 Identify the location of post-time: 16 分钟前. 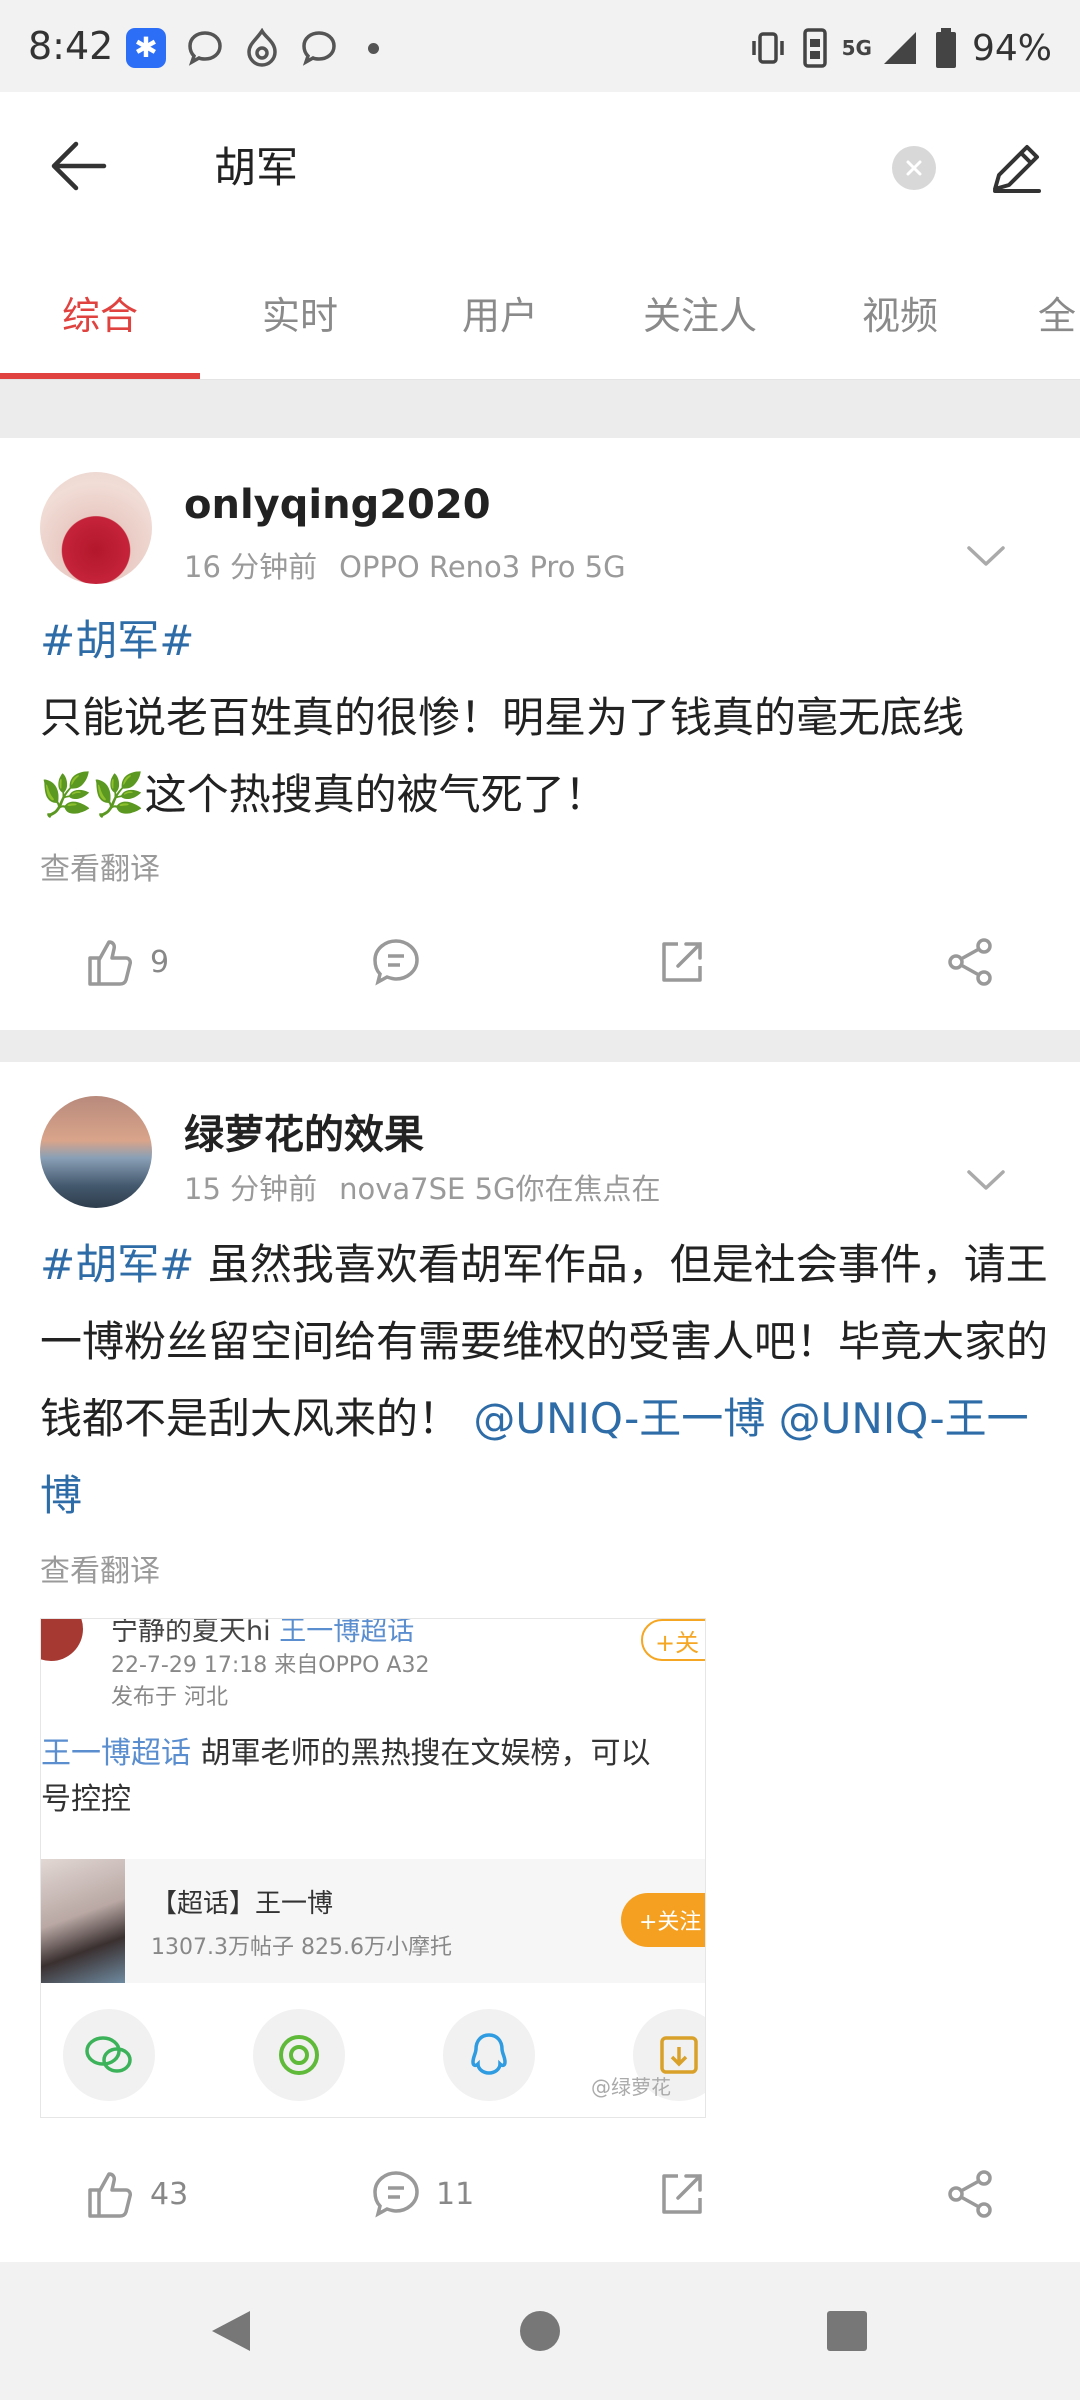
(251, 567).